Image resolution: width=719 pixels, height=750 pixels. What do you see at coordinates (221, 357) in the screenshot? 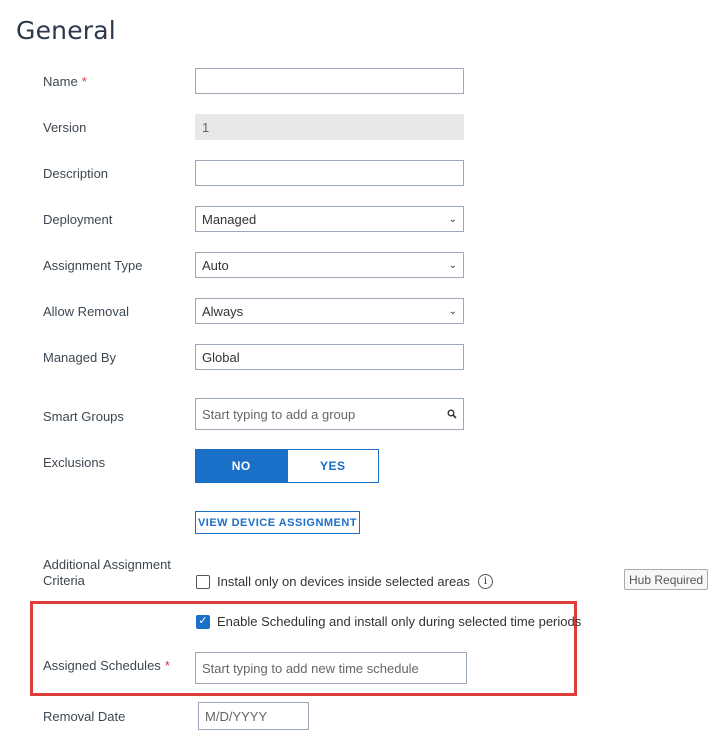
I see `managed-by-value: Global` at bounding box center [221, 357].